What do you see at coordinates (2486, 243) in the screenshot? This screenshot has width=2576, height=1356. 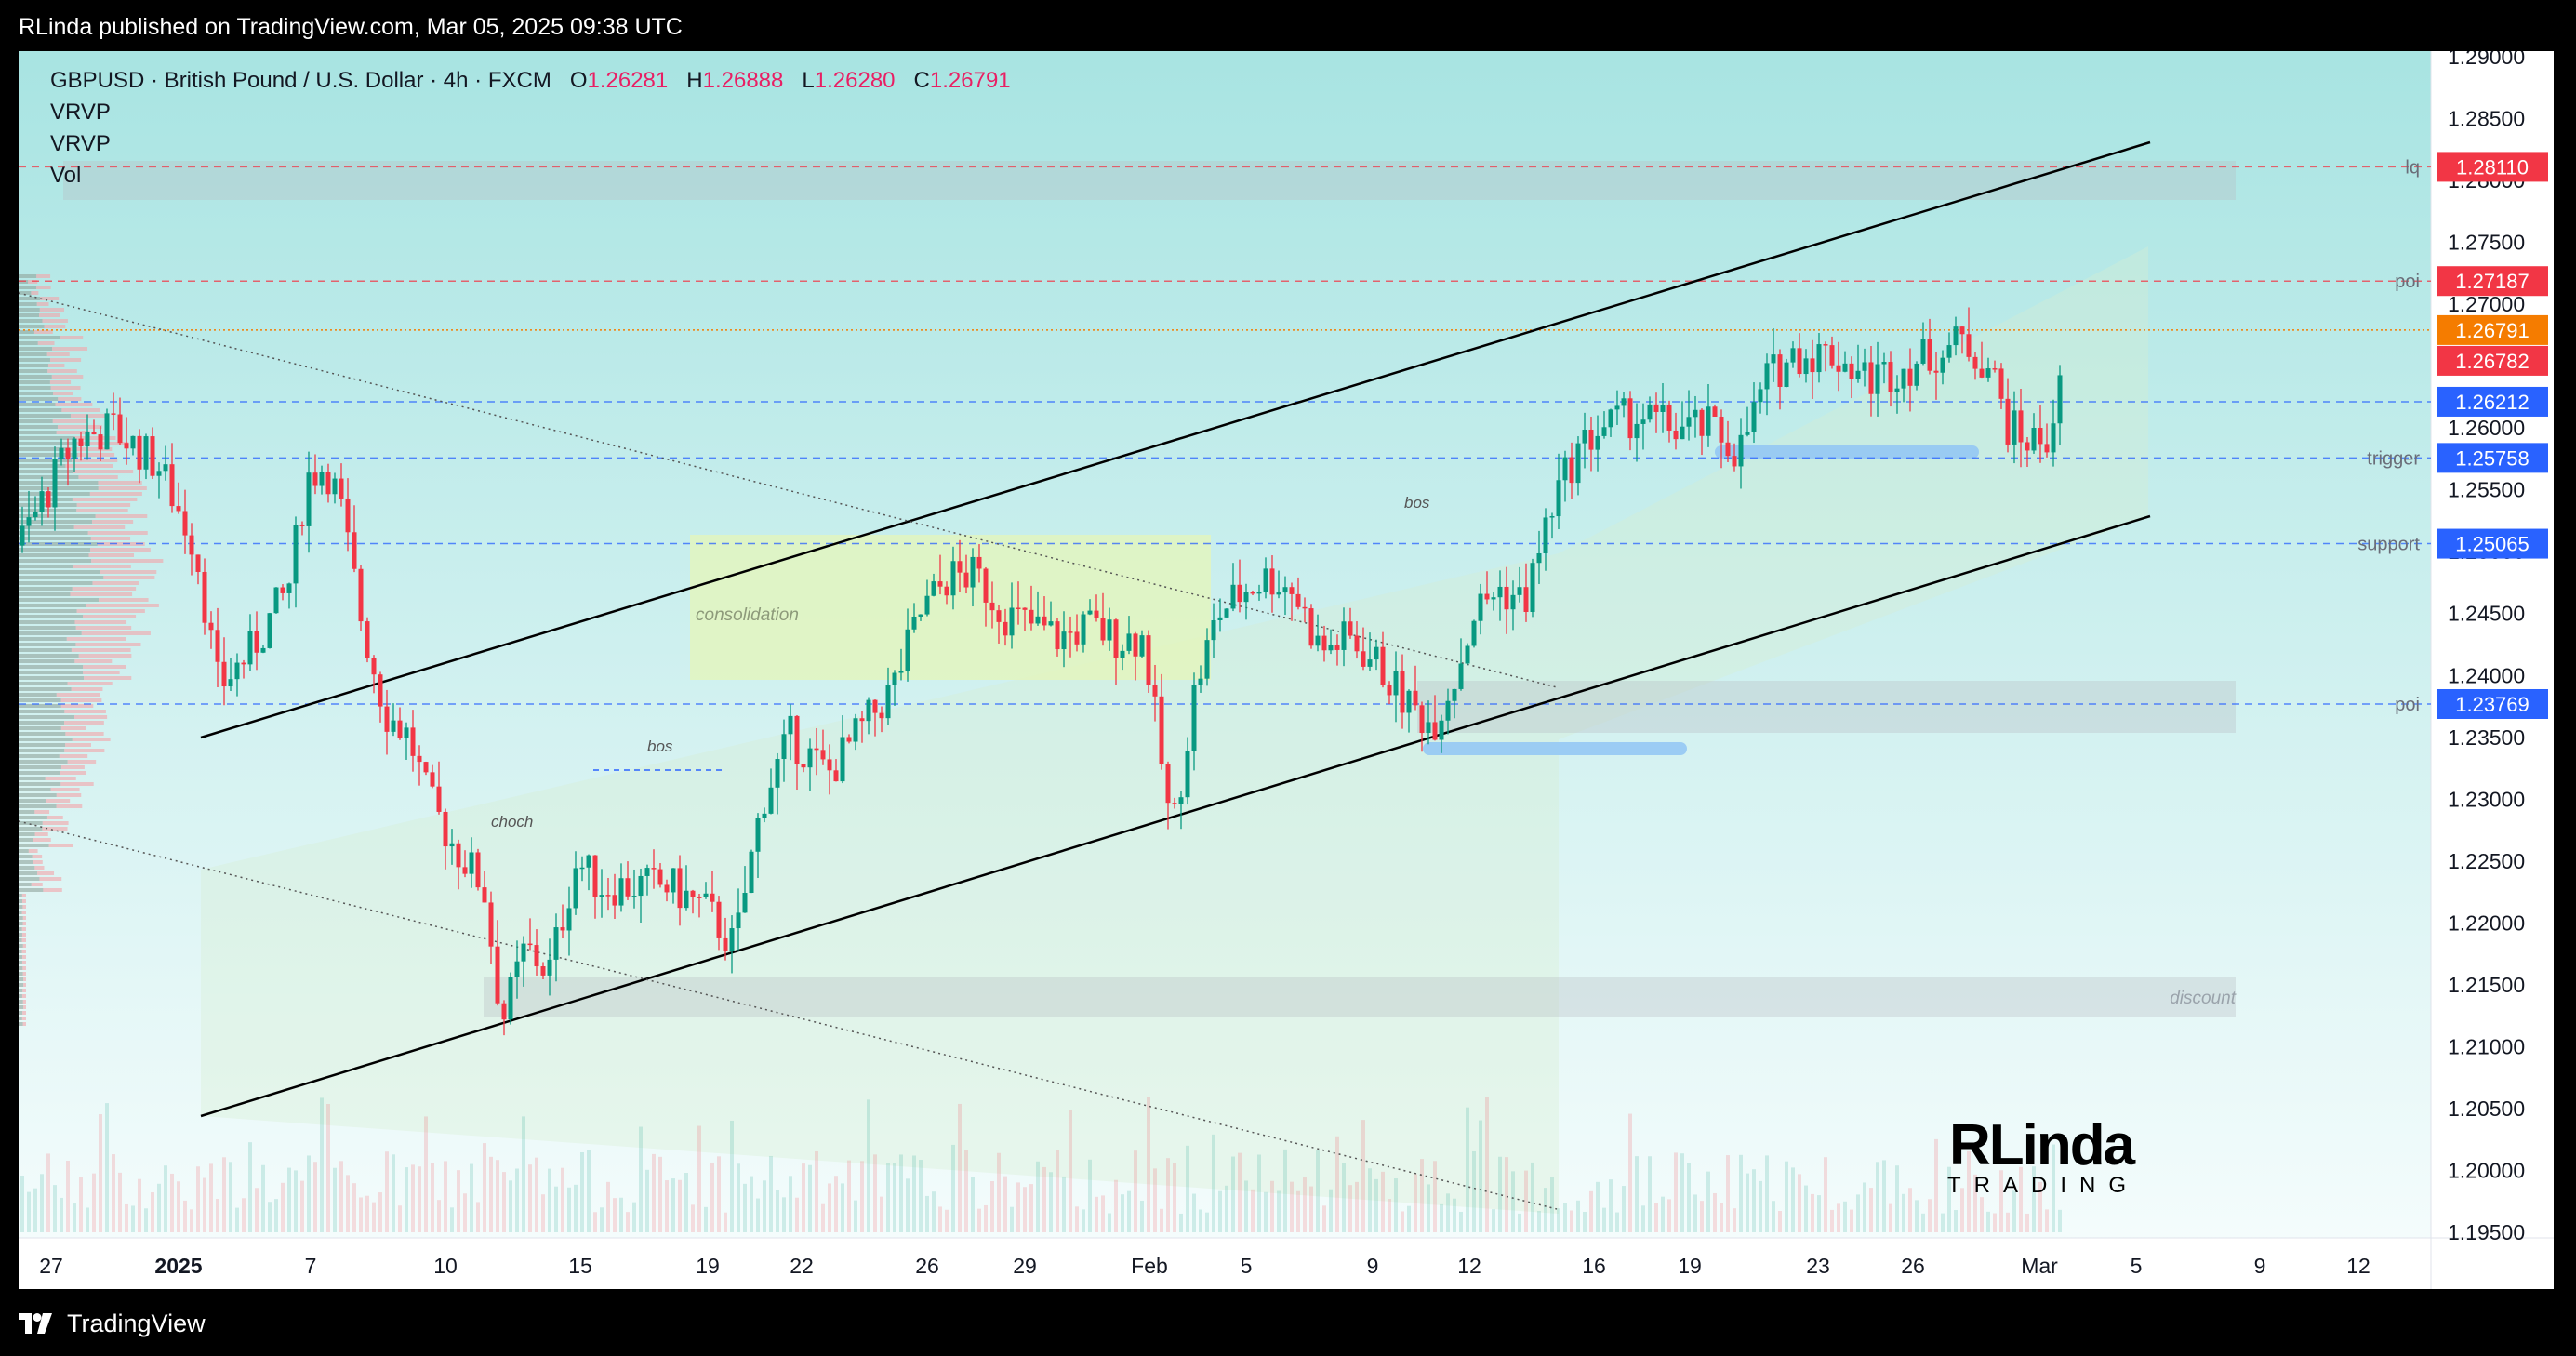 I see `price-tick: 1.27500` at bounding box center [2486, 243].